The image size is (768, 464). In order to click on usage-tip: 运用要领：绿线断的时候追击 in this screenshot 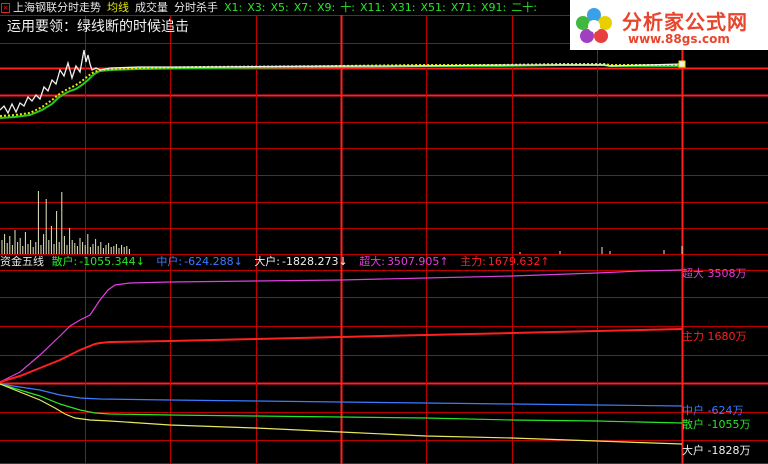, I will do `click(98, 27)`.